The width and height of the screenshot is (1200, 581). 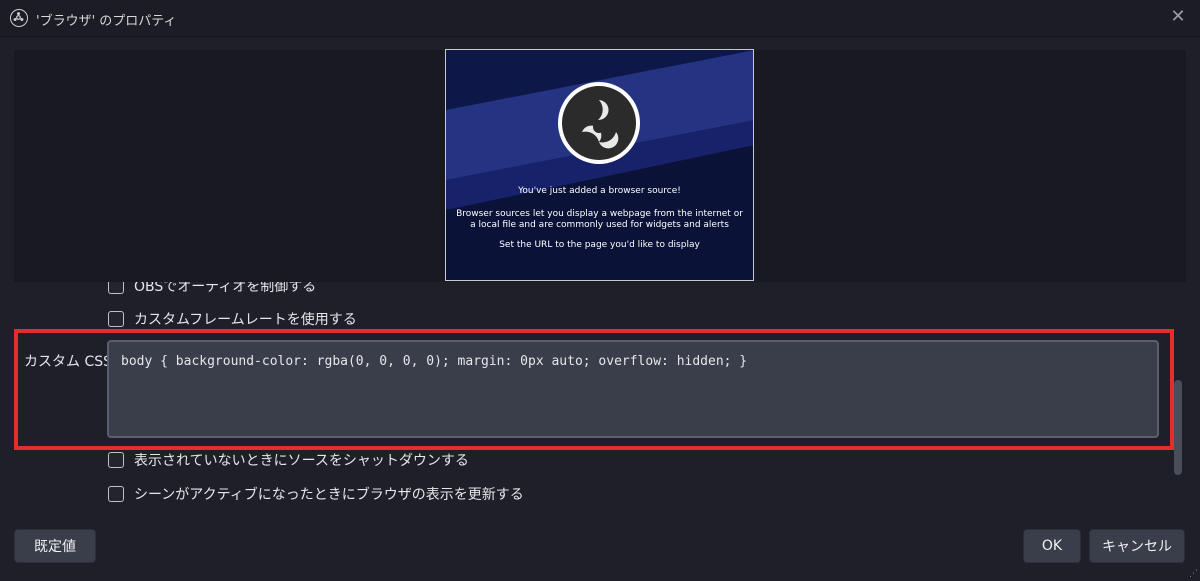 I want to click on cancel-button: キャンセル, so click(x=1137, y=546).